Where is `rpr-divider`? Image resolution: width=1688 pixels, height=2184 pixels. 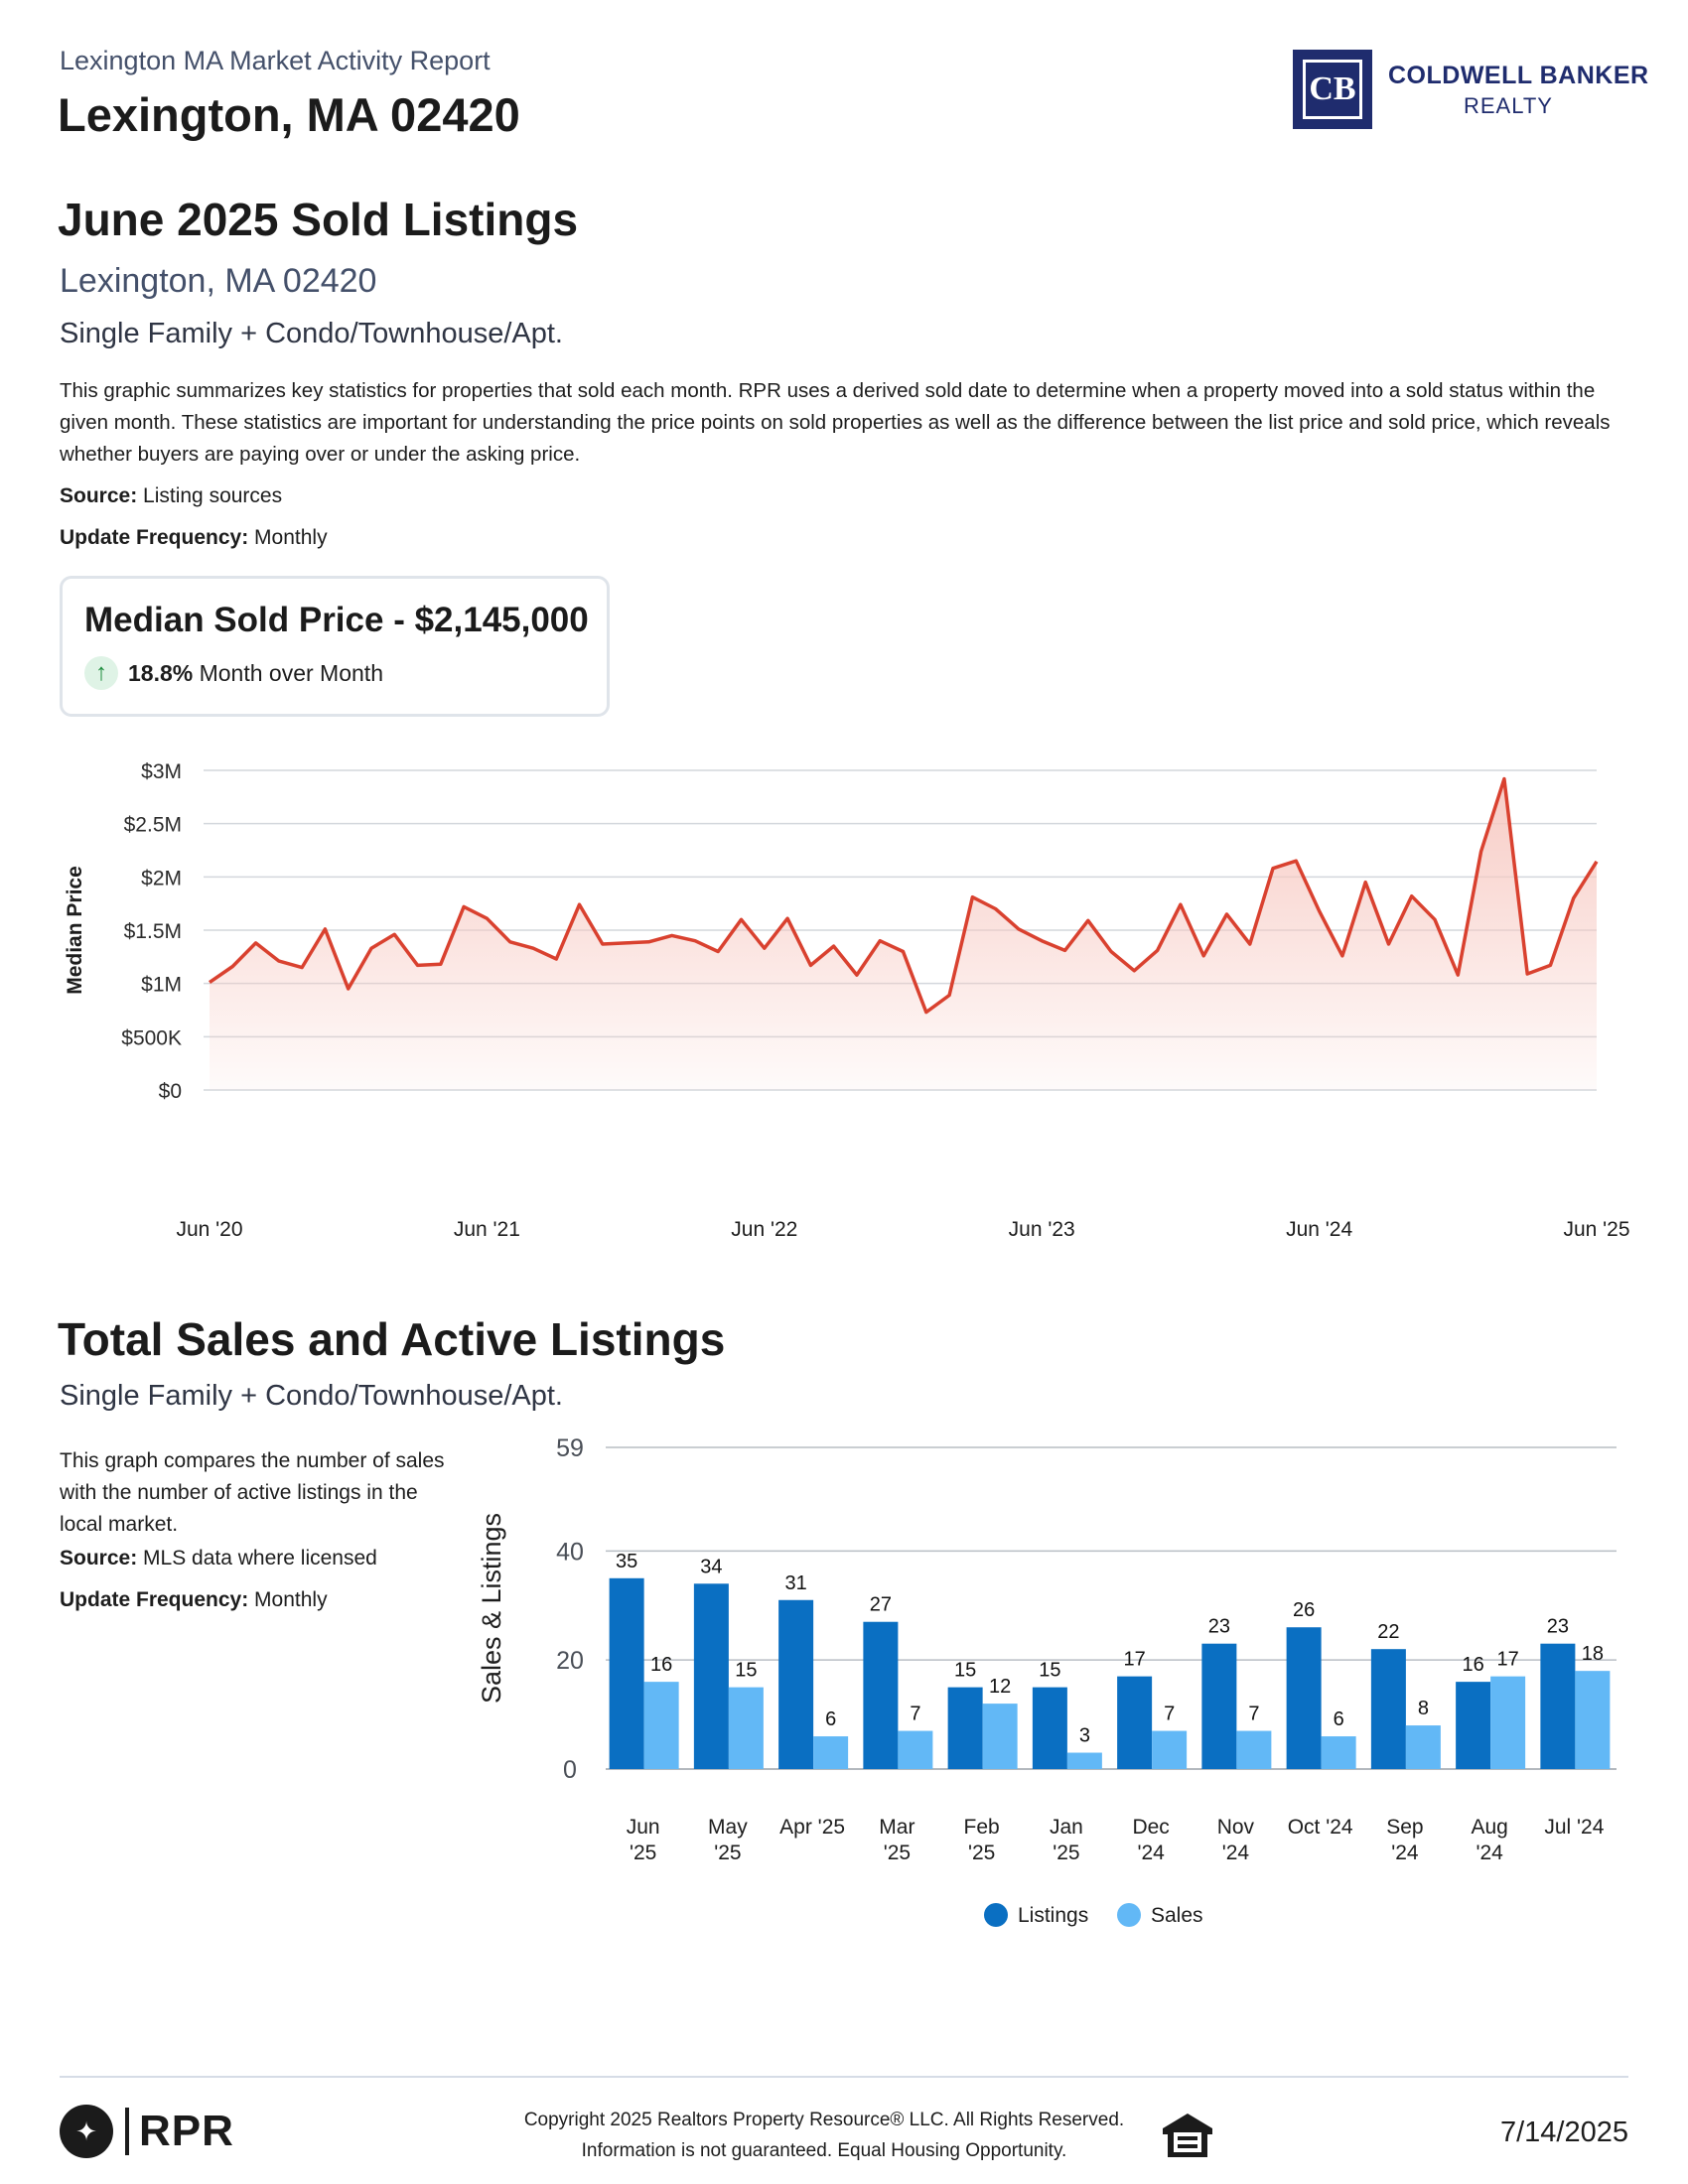 rpr-divider is located at coordinates (127, 2131).